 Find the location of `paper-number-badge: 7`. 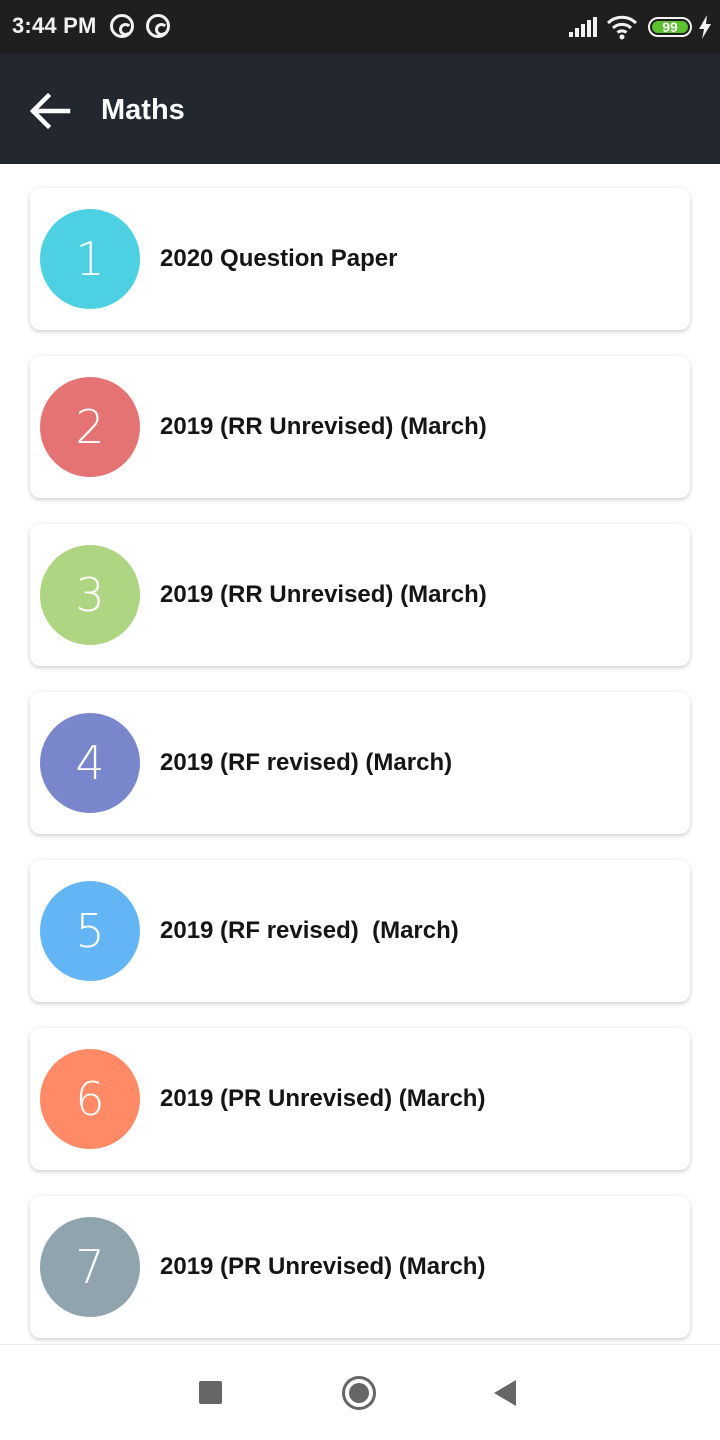

paper-number-badge: 7 is located at coordinates (90, 1267).